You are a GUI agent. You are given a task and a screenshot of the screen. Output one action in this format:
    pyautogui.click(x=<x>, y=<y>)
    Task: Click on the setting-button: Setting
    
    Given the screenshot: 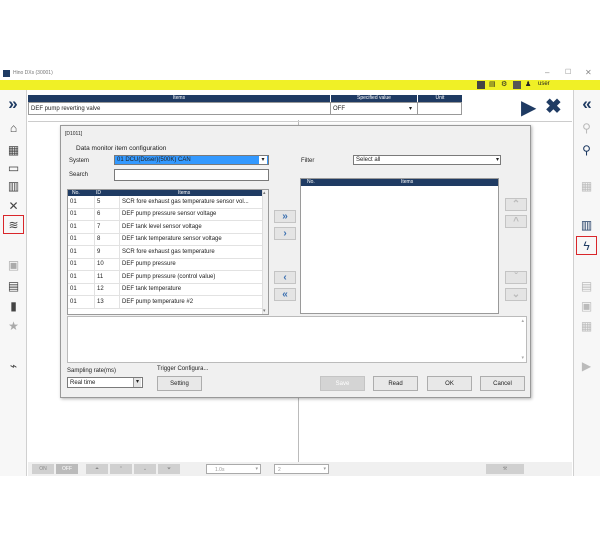 What is the action you would take?
    pyautogui.click(x=179, y=383)
    